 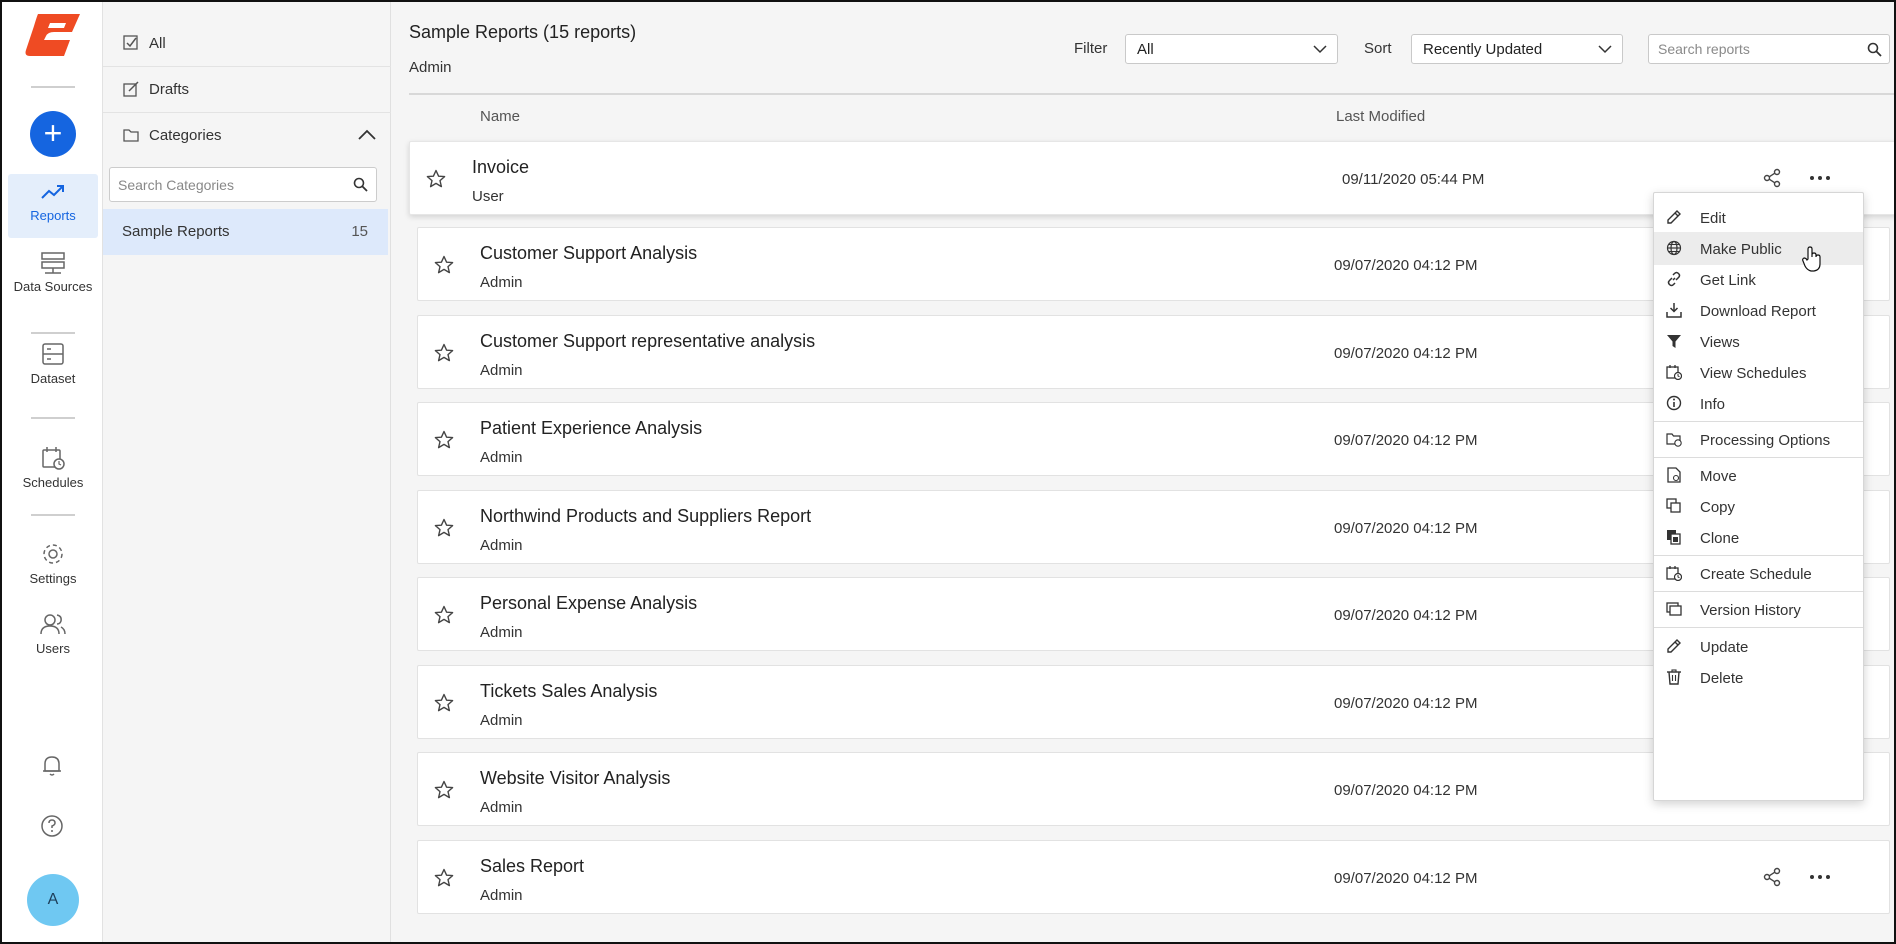 What do you see at coordinates (53, 567) in the screenshot?
I see `nav-settings: Settings` at bounding box center [53, 567].